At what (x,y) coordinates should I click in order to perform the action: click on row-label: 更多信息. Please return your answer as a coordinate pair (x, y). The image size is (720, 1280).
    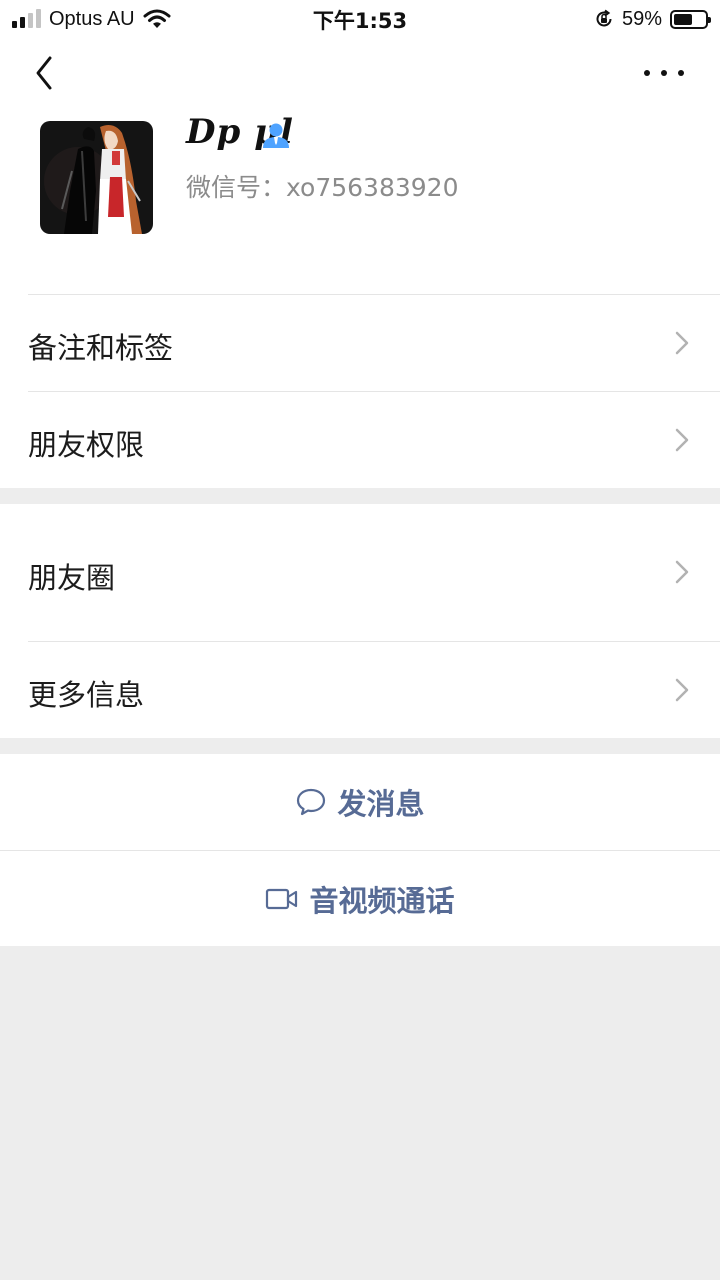
    Looking at the image, I should click on (86, 695).